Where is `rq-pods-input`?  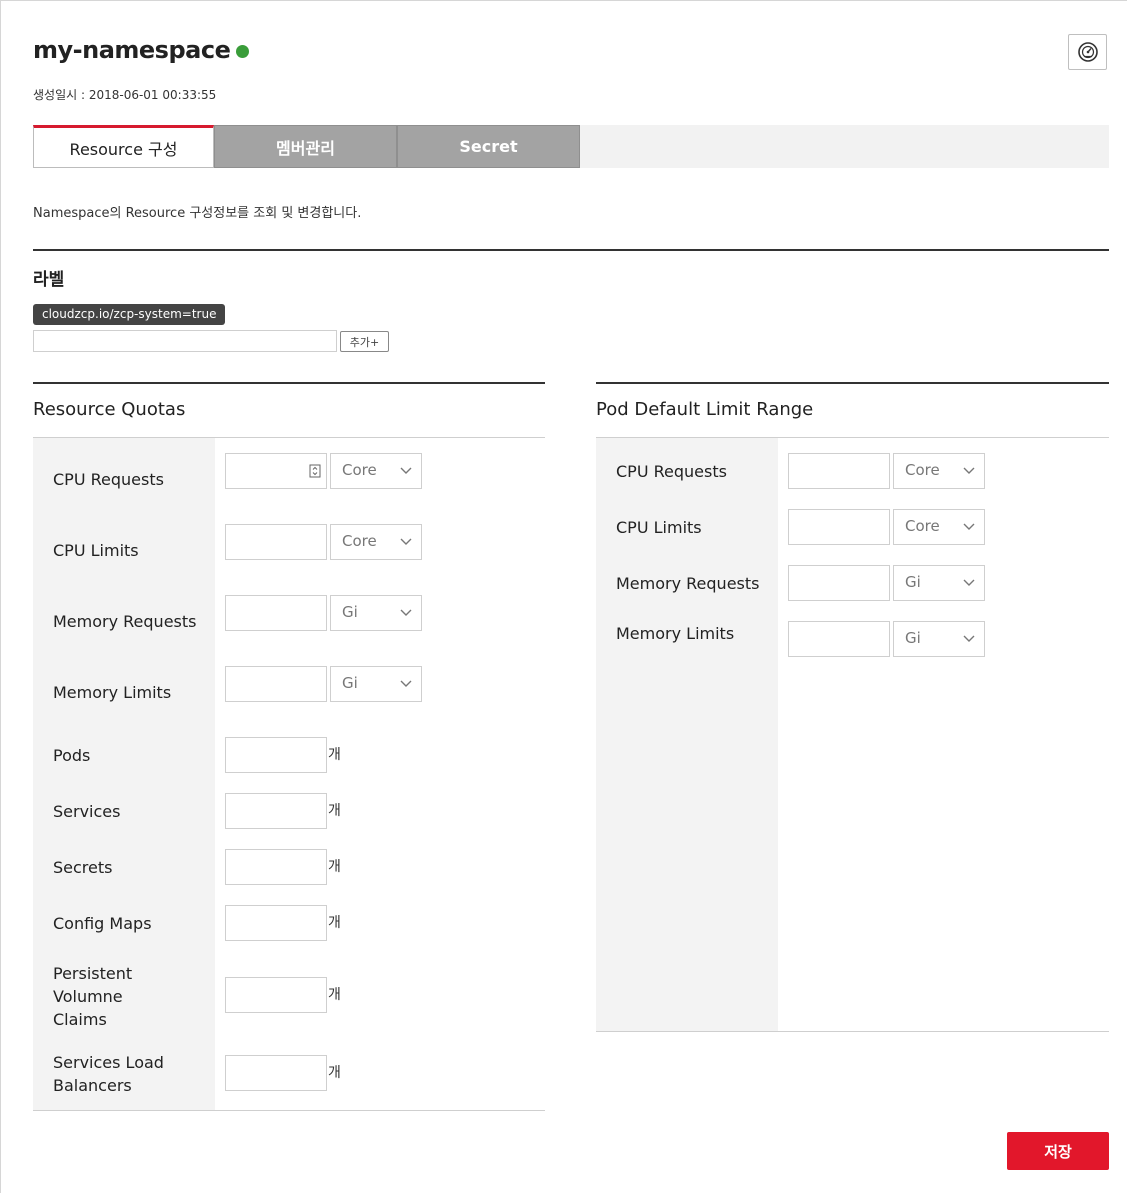 rq-pods-input is located at coordinates (276, 755).